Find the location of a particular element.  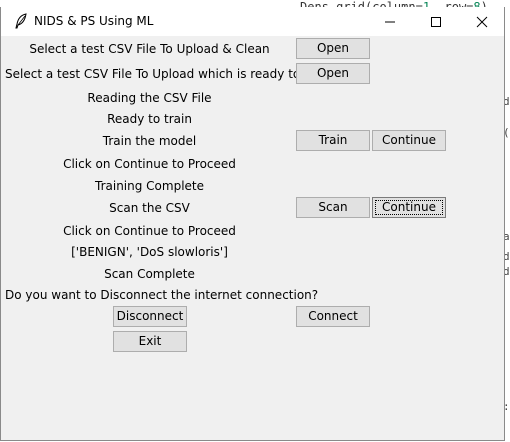

status-ready-label: Ready to train is located at coordinates (149, 119).